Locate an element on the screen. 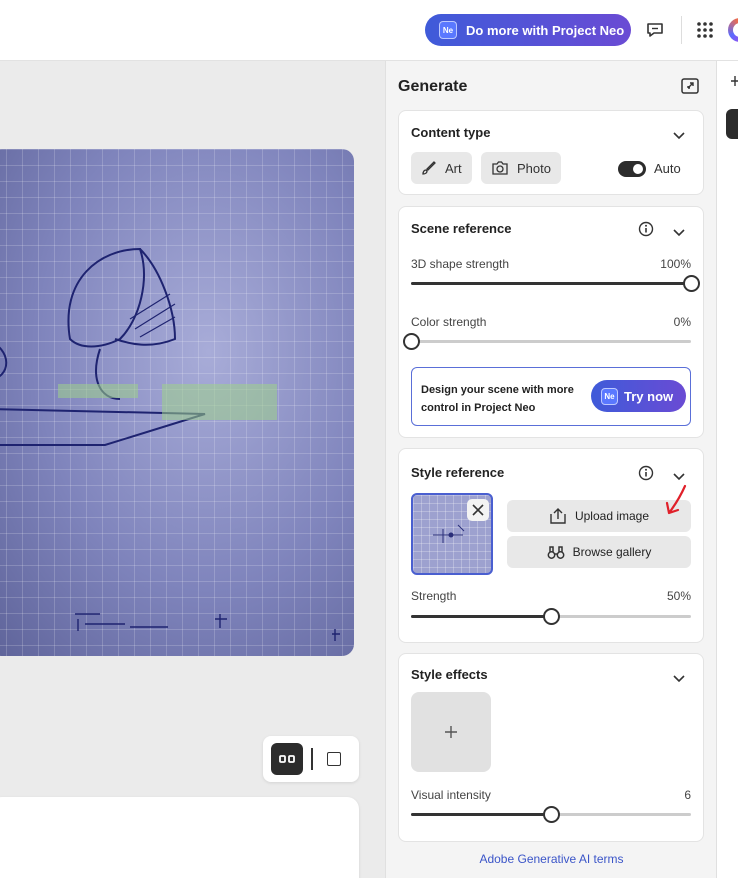  top-bar-divider is located at coordinates (681, 30).